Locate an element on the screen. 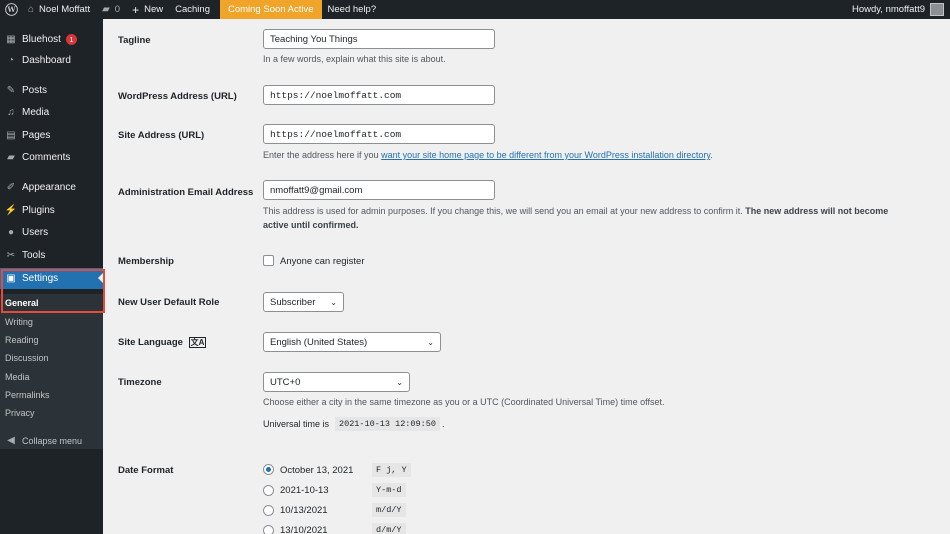  caching-link: Caching is located at coordinates (192, 9).